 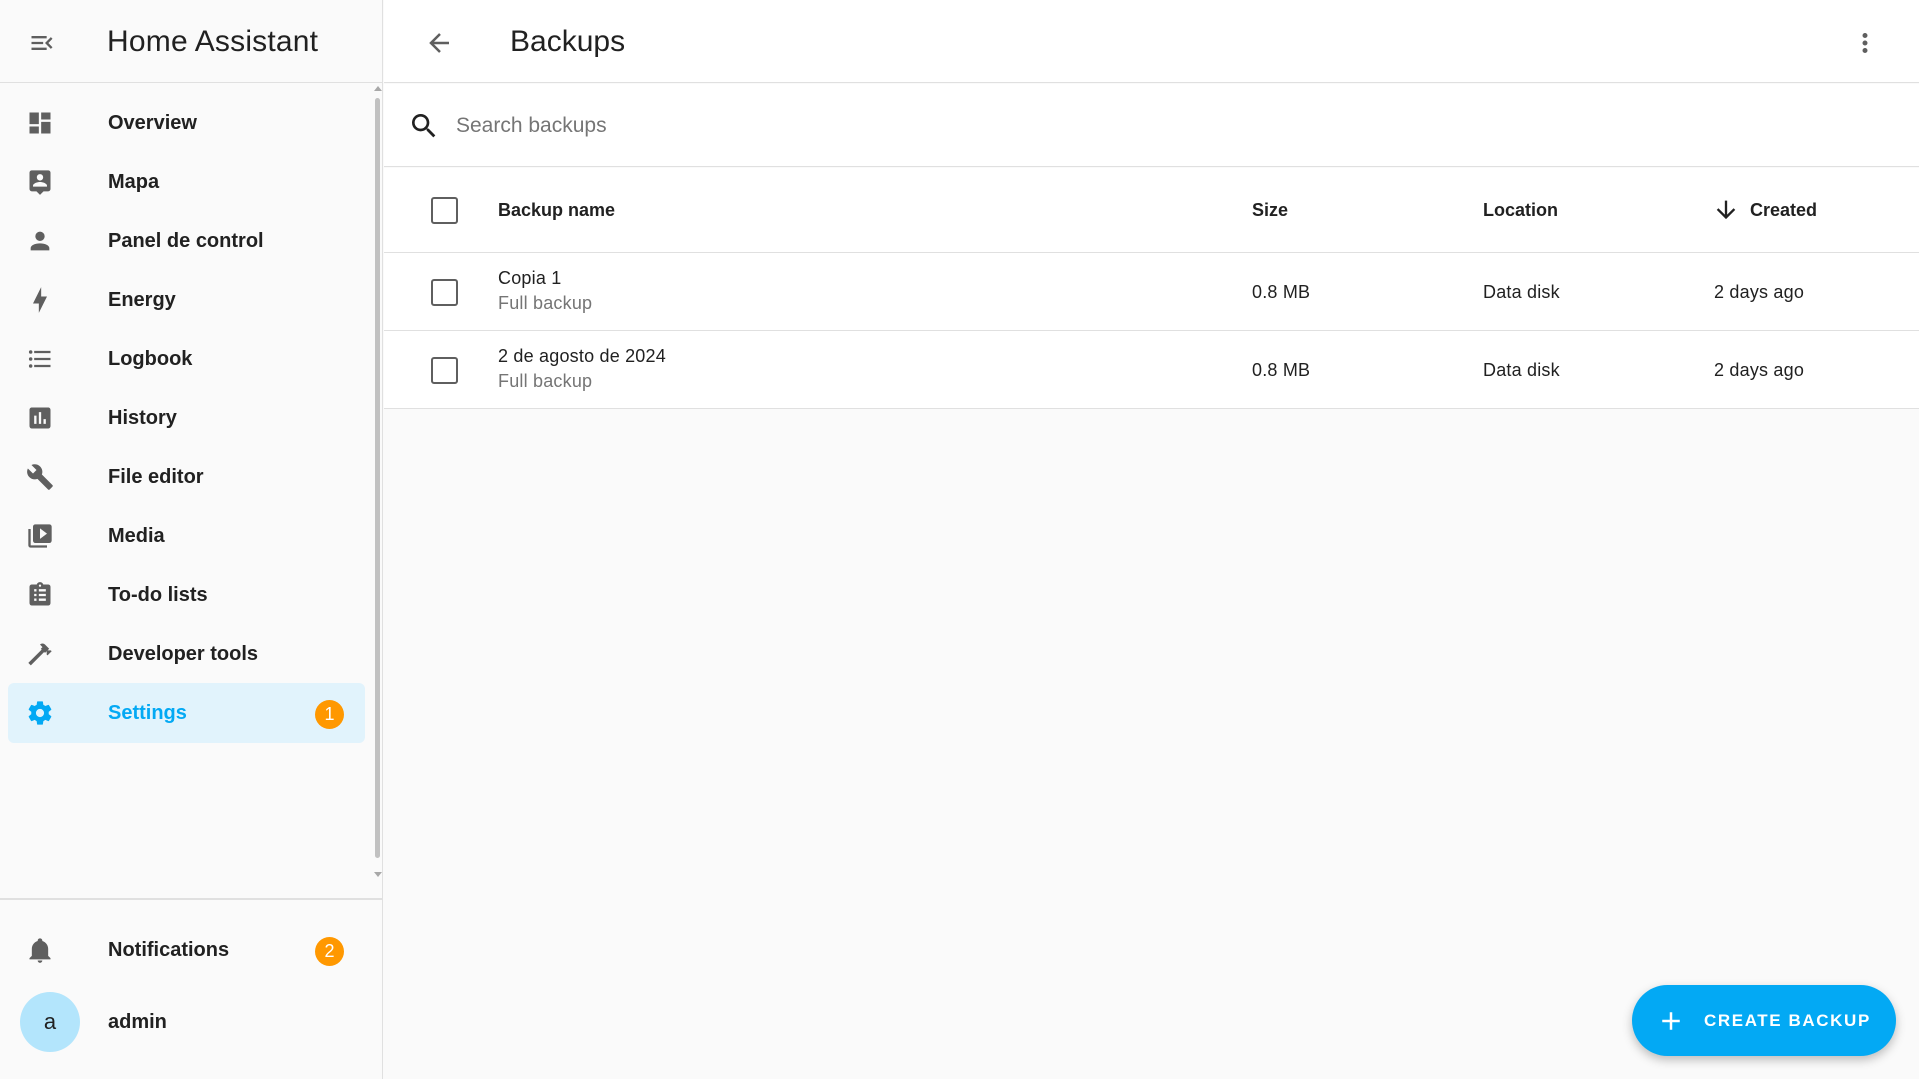 I want to click on sidebar-item-notifications: Notifications 2, so click(x=186, y=950).